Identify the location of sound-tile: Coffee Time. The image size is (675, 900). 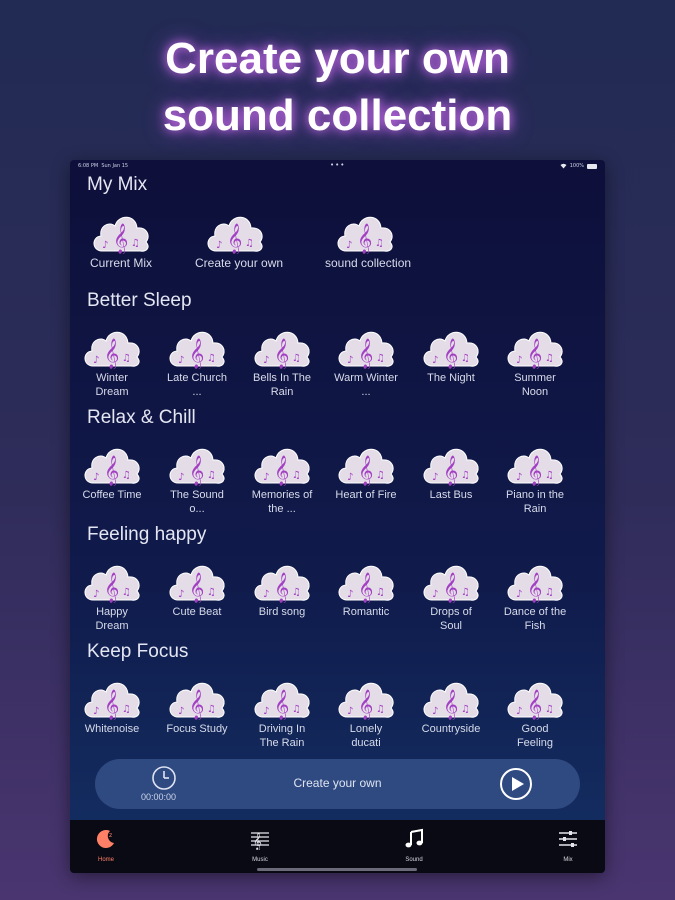
(112, 471).